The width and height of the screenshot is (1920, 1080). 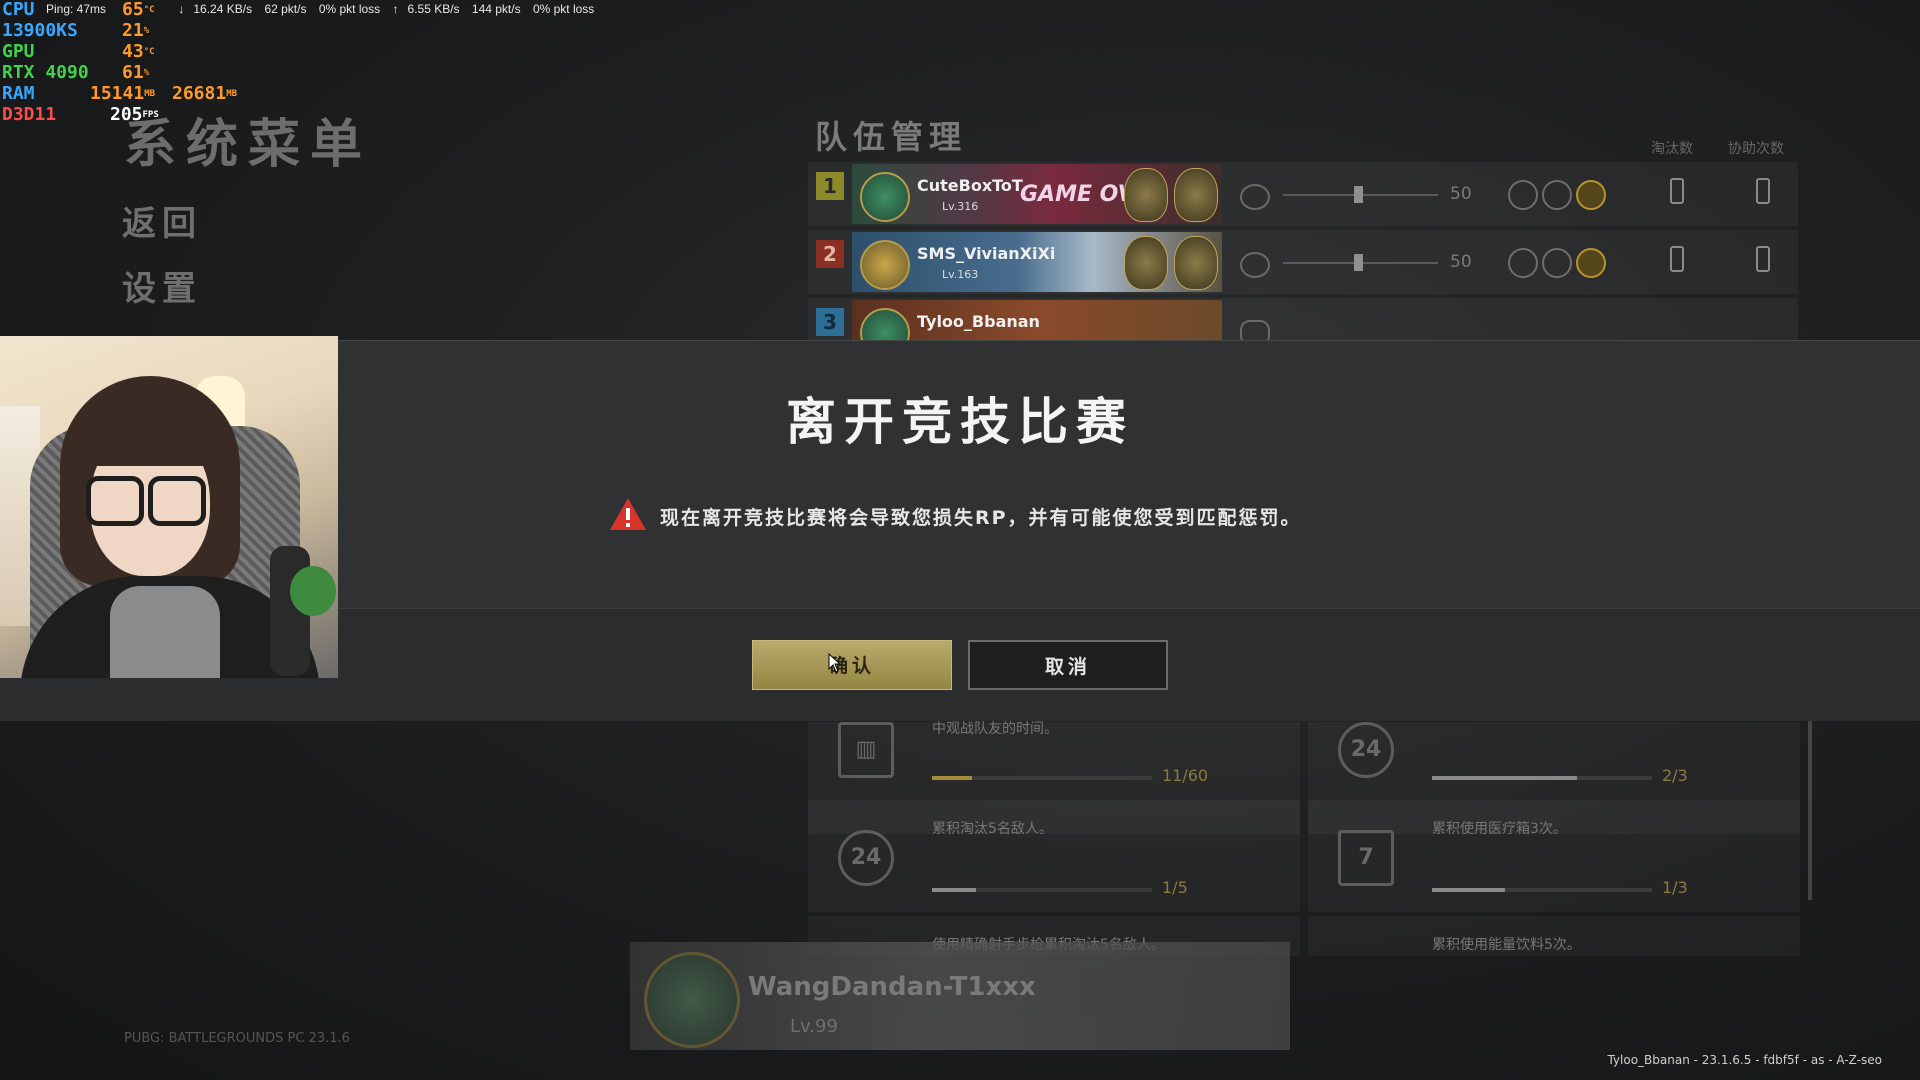 What do you see at coordinates (628, 514) in the screenshot?
I see `warning-icon` at bounding box center [628, 514].